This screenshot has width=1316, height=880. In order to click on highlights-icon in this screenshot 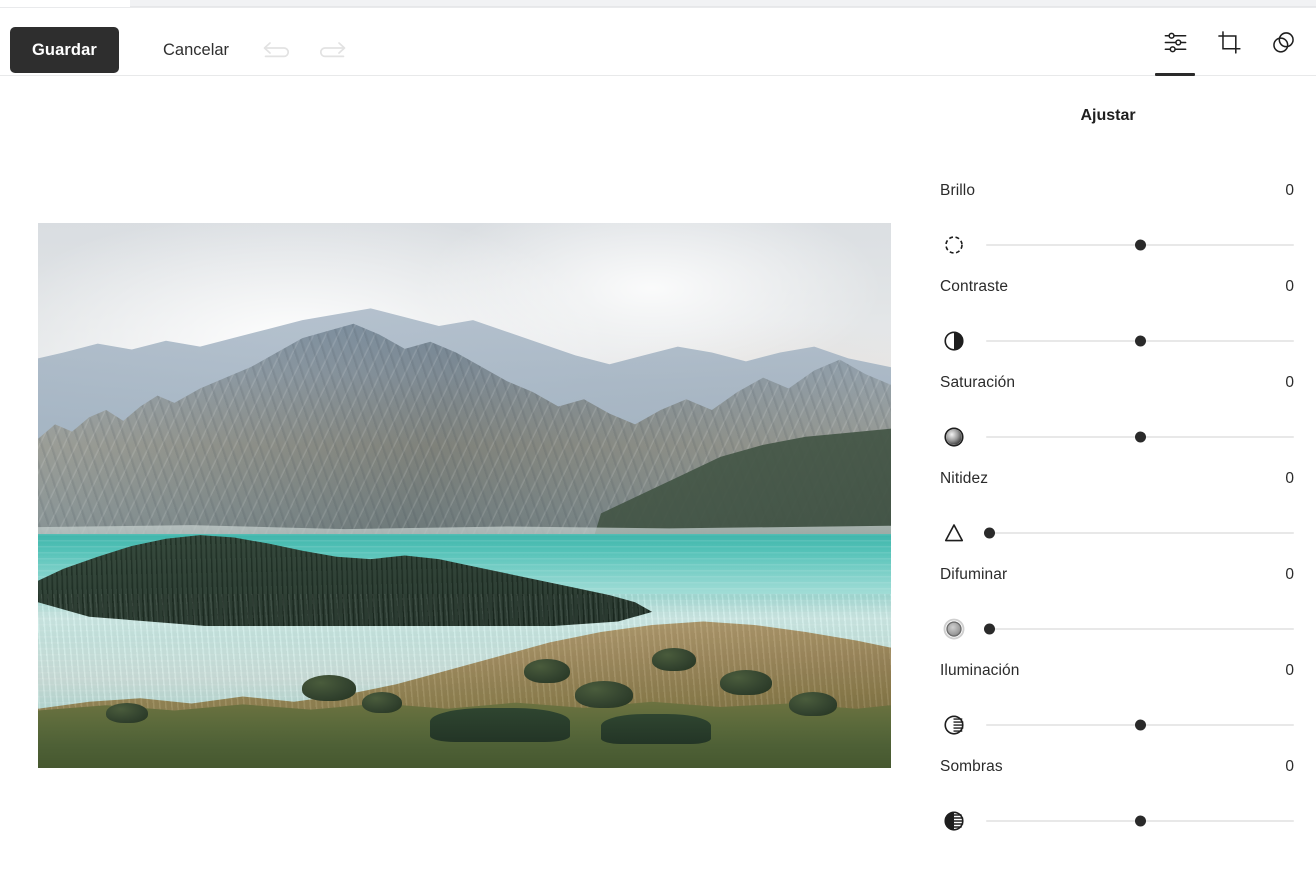, I will do `click(954, 725)`.